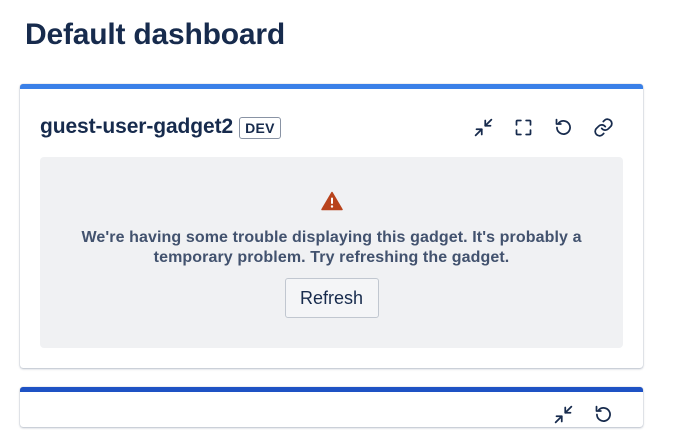 Image resolution: width=690 pixels, height=430 pixels. Describe the element at coordinates (331, 298) in the screenshot. I see `refresh-button: Refresh` at that location.